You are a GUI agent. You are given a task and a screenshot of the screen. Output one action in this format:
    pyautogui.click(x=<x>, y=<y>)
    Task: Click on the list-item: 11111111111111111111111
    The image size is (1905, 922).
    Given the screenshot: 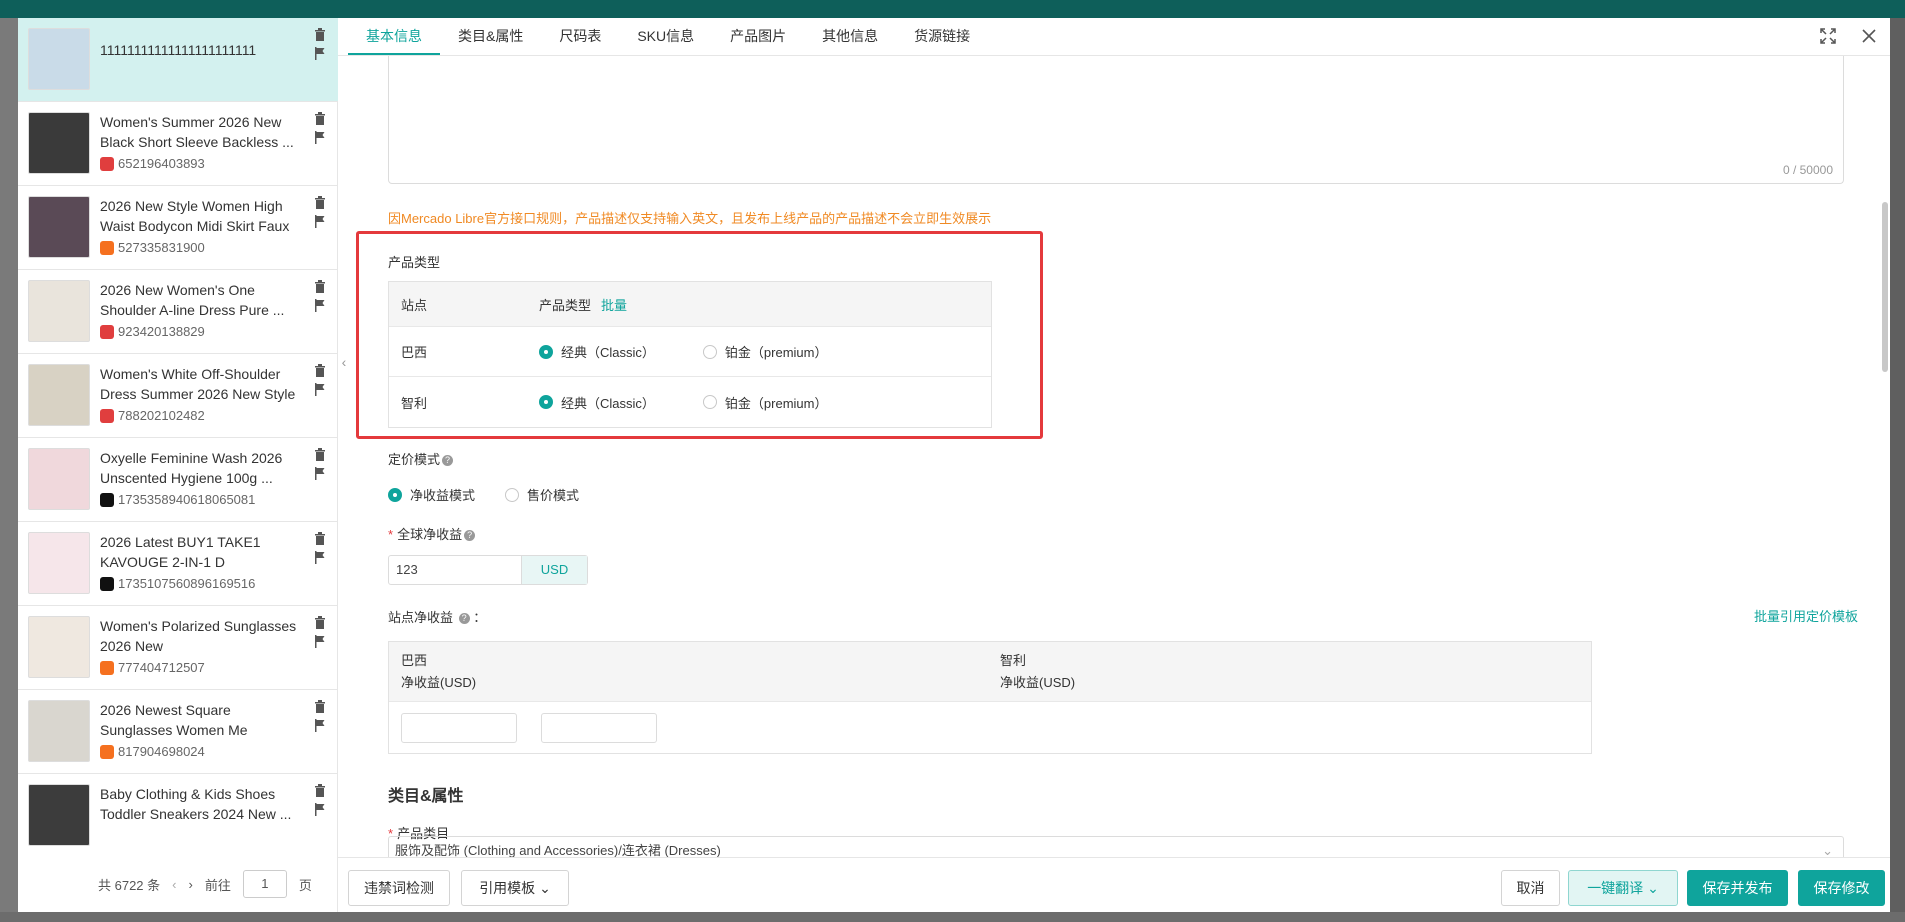 What is the action you would take?
    pyautogui.click(x=178, y=60)
    